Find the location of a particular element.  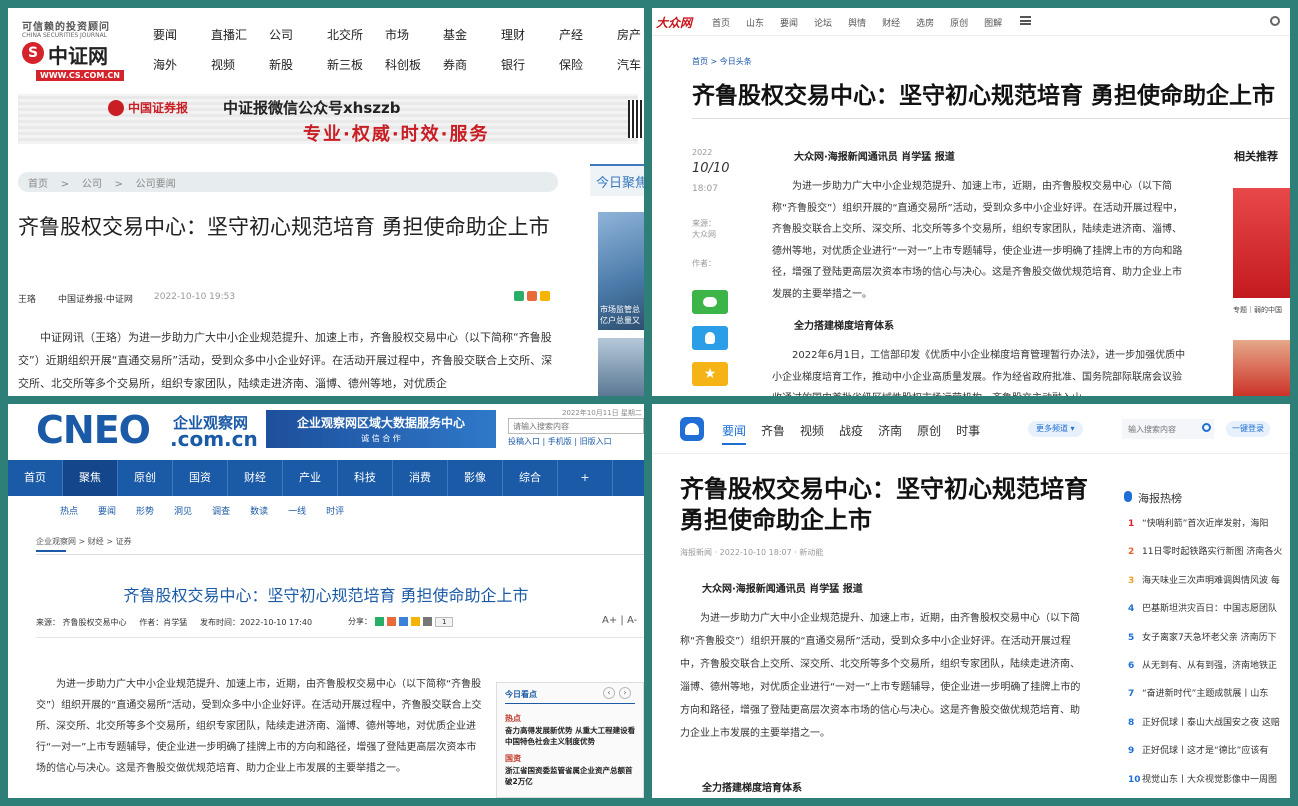

cs-nav-item: 科创板 is located at coordinates (414, 64).